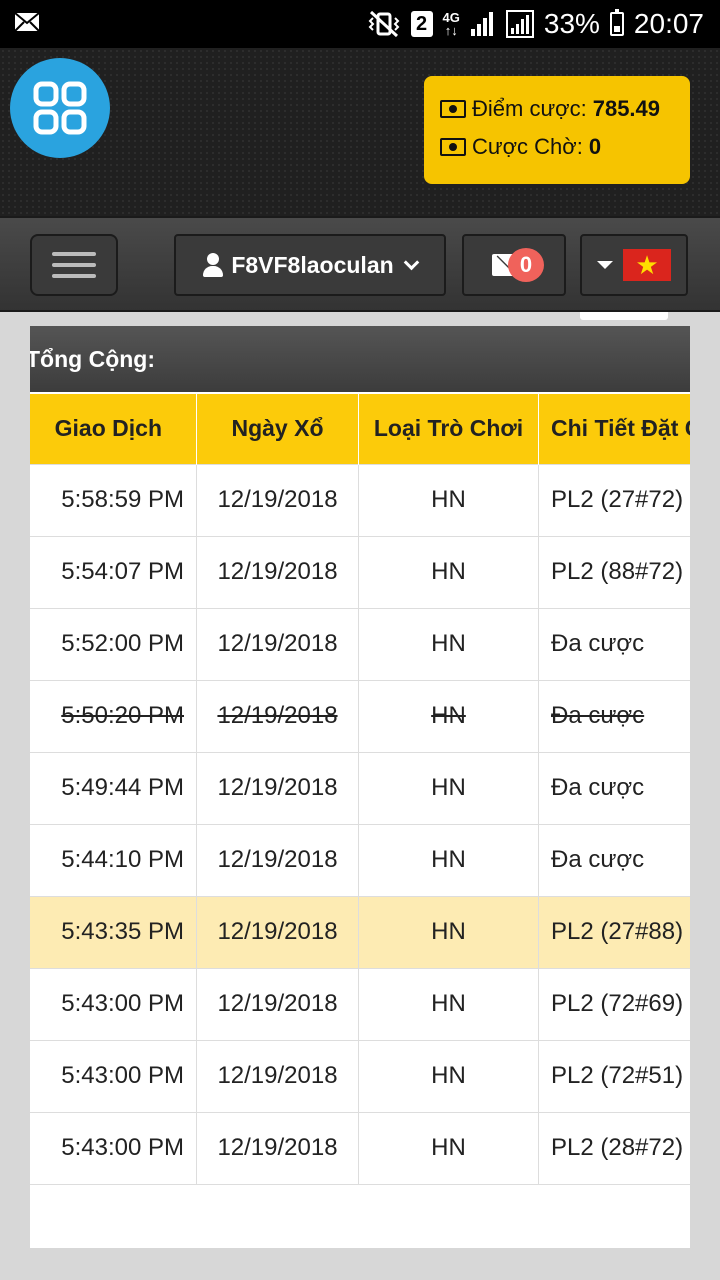 The height and width of the screenshot is (1280, 720). I want to click on user-menu-button: F8VF8laoculan, so click(310, 265).